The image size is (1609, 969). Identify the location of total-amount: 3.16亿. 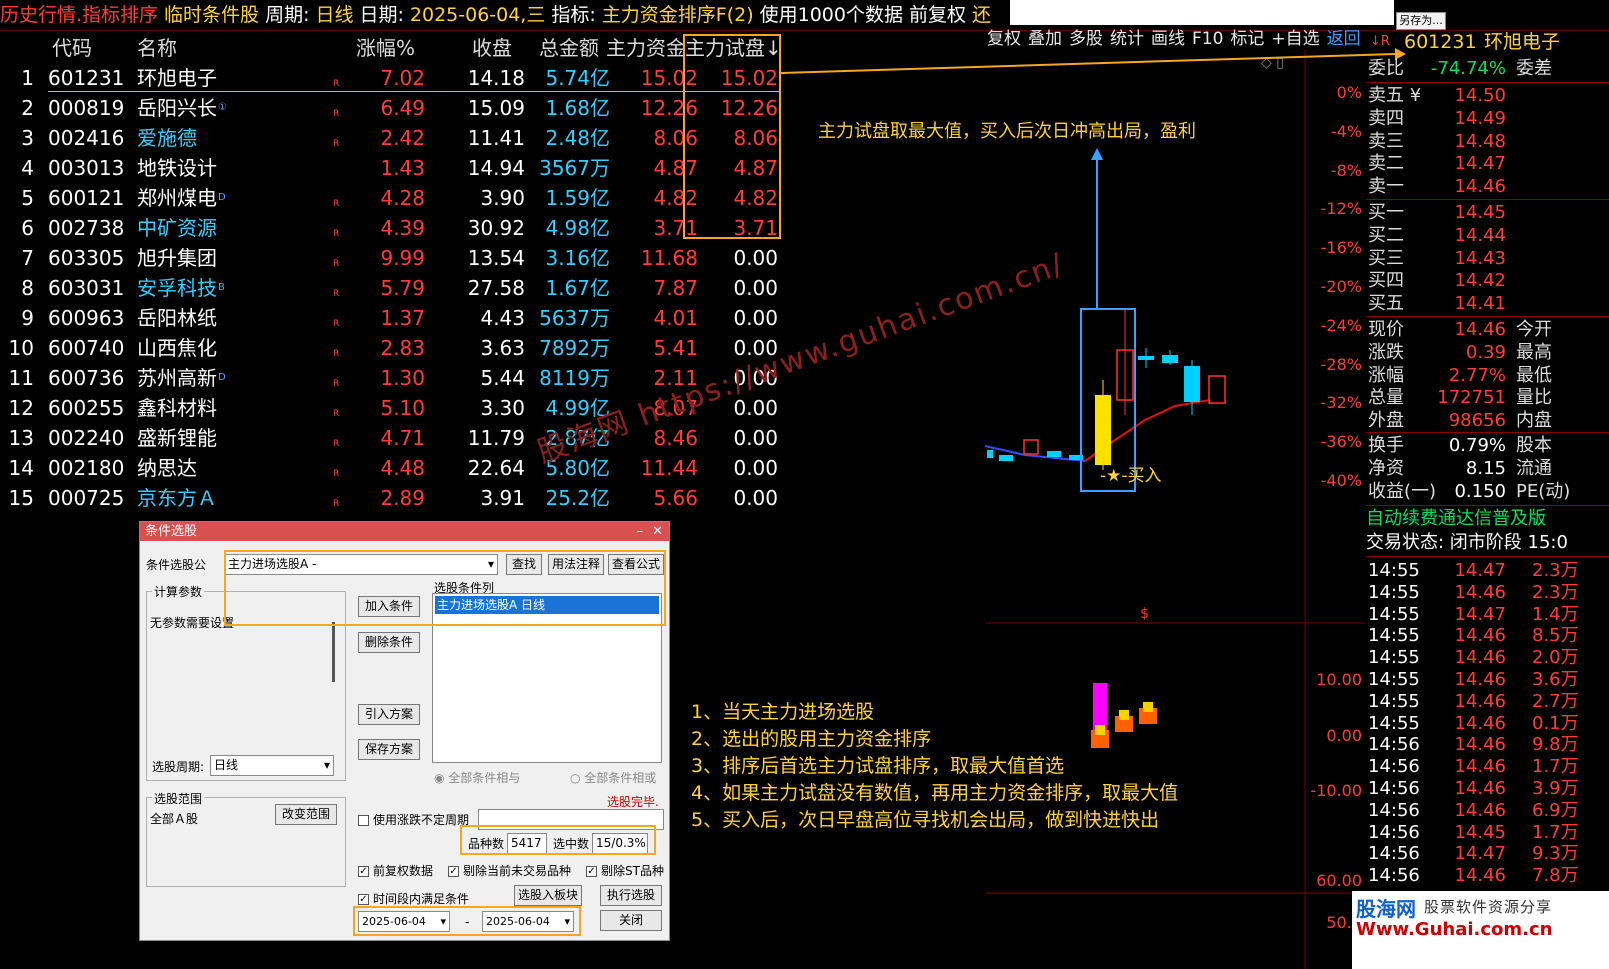
(577, 258).